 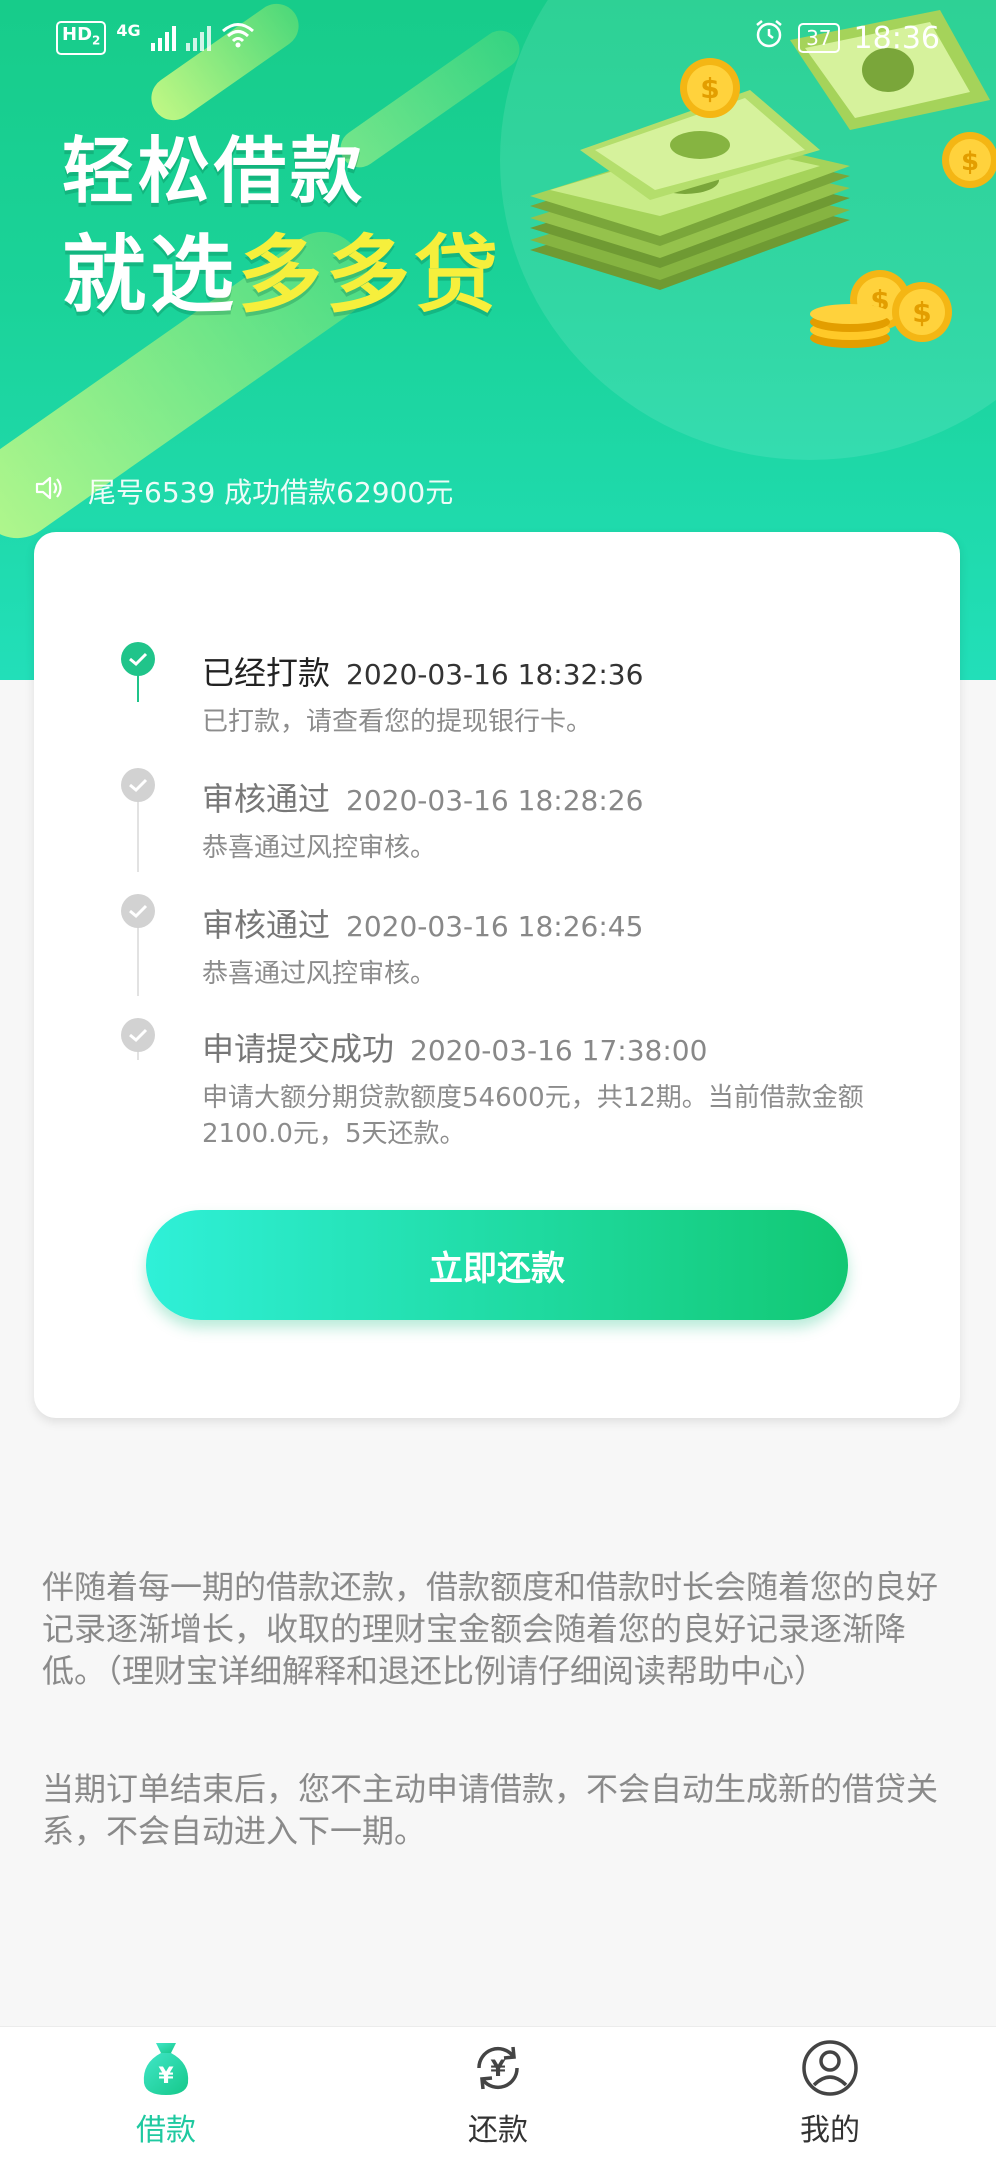 I want to click on tab-mine: 我的, so click(x=830, y=2094).